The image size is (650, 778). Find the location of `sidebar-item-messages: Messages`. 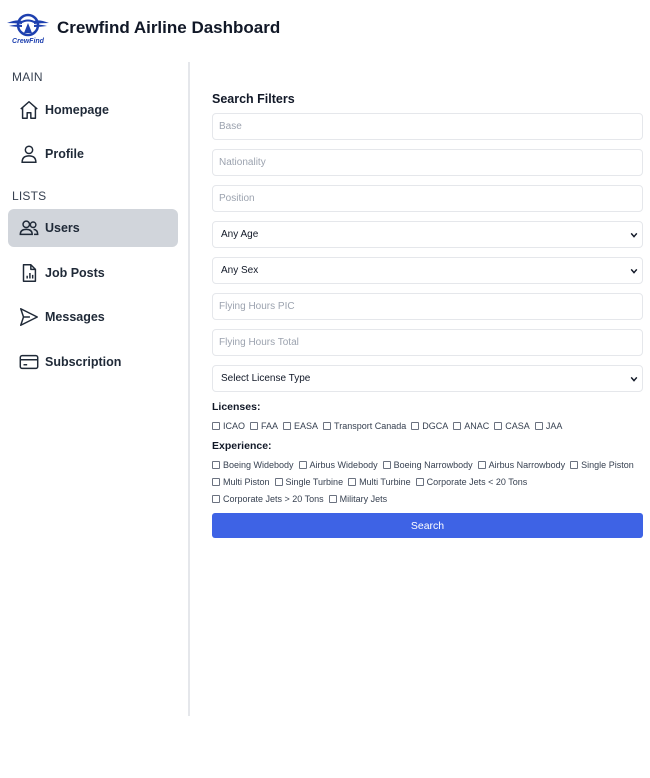

sidebar-item-messages: Messages is located at coordinates (93, 317).